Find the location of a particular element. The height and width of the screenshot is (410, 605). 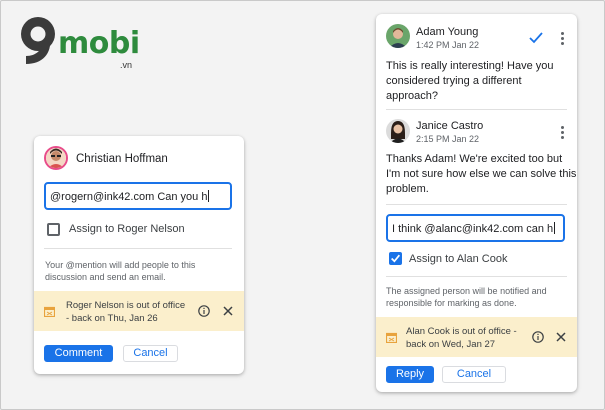

comment-line: problem. is located at coordinates (407, 189).